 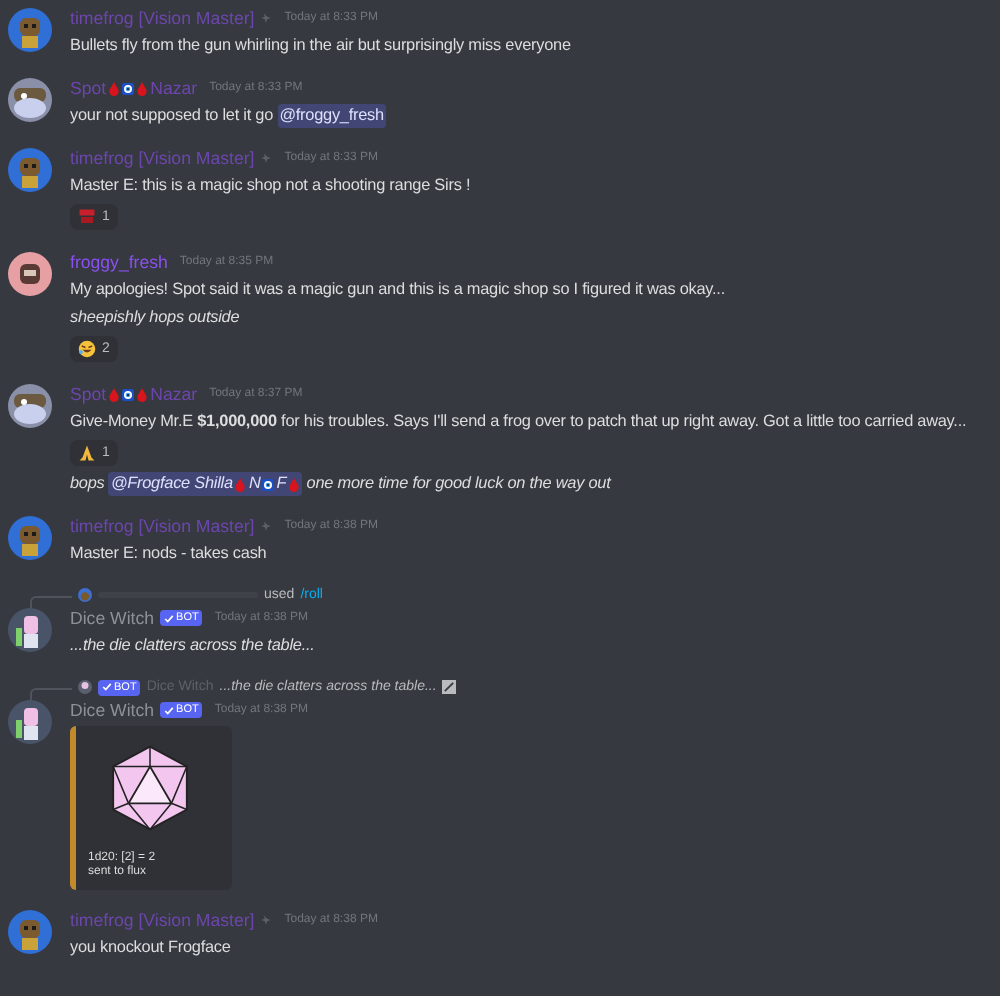 I want to click on laughing-face-icon, so click(x=87, y=349).